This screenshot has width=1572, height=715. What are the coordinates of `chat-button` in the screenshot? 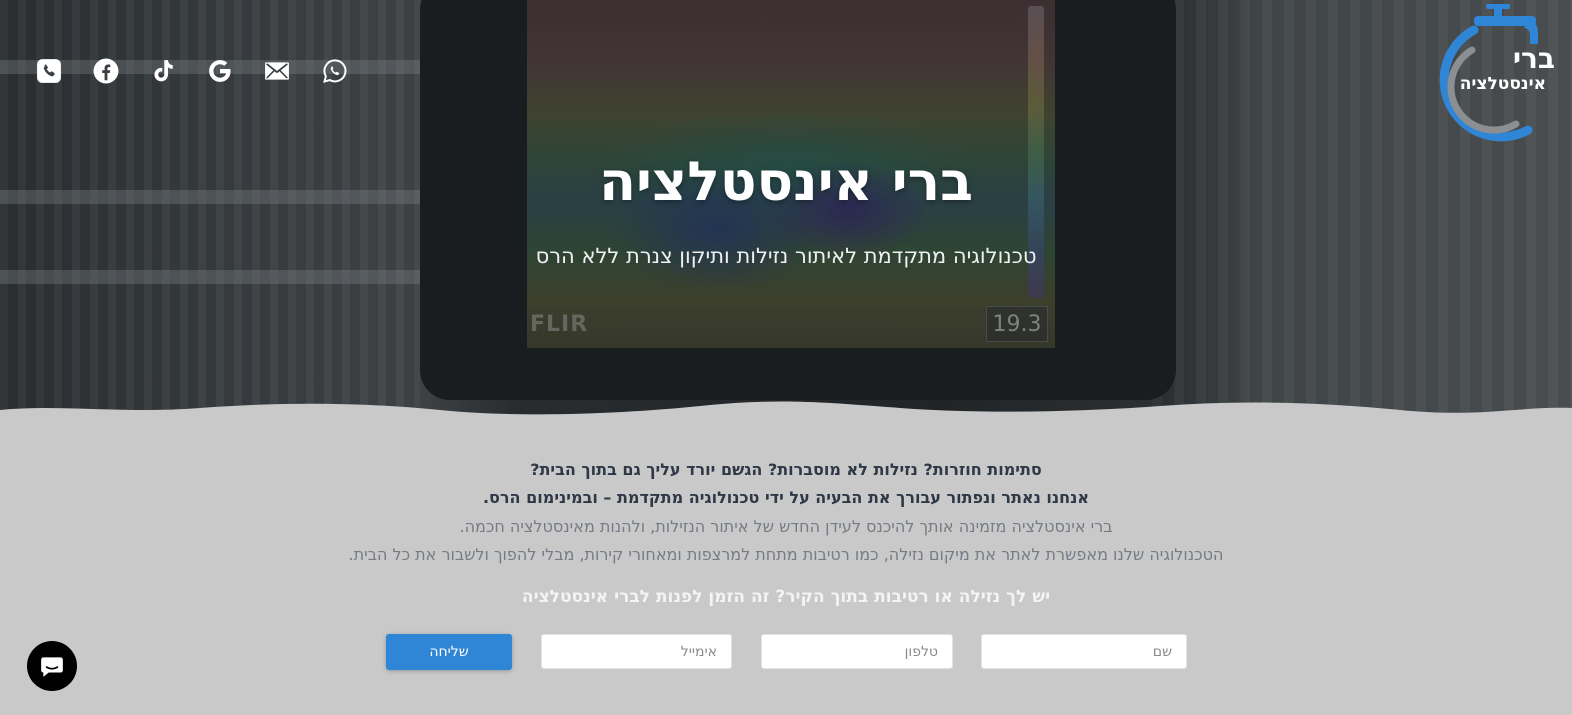 It's located at (52, 666).